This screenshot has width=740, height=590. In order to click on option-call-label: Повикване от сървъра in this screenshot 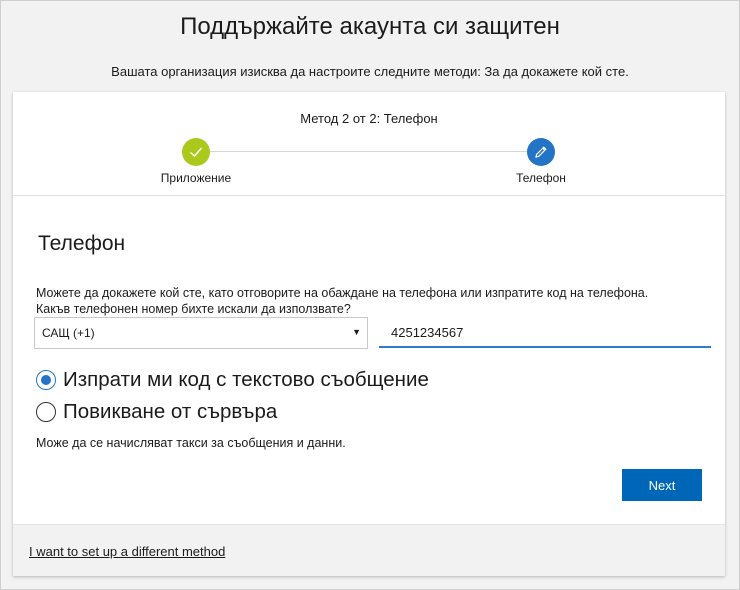, I will do `click(170, 411)`.